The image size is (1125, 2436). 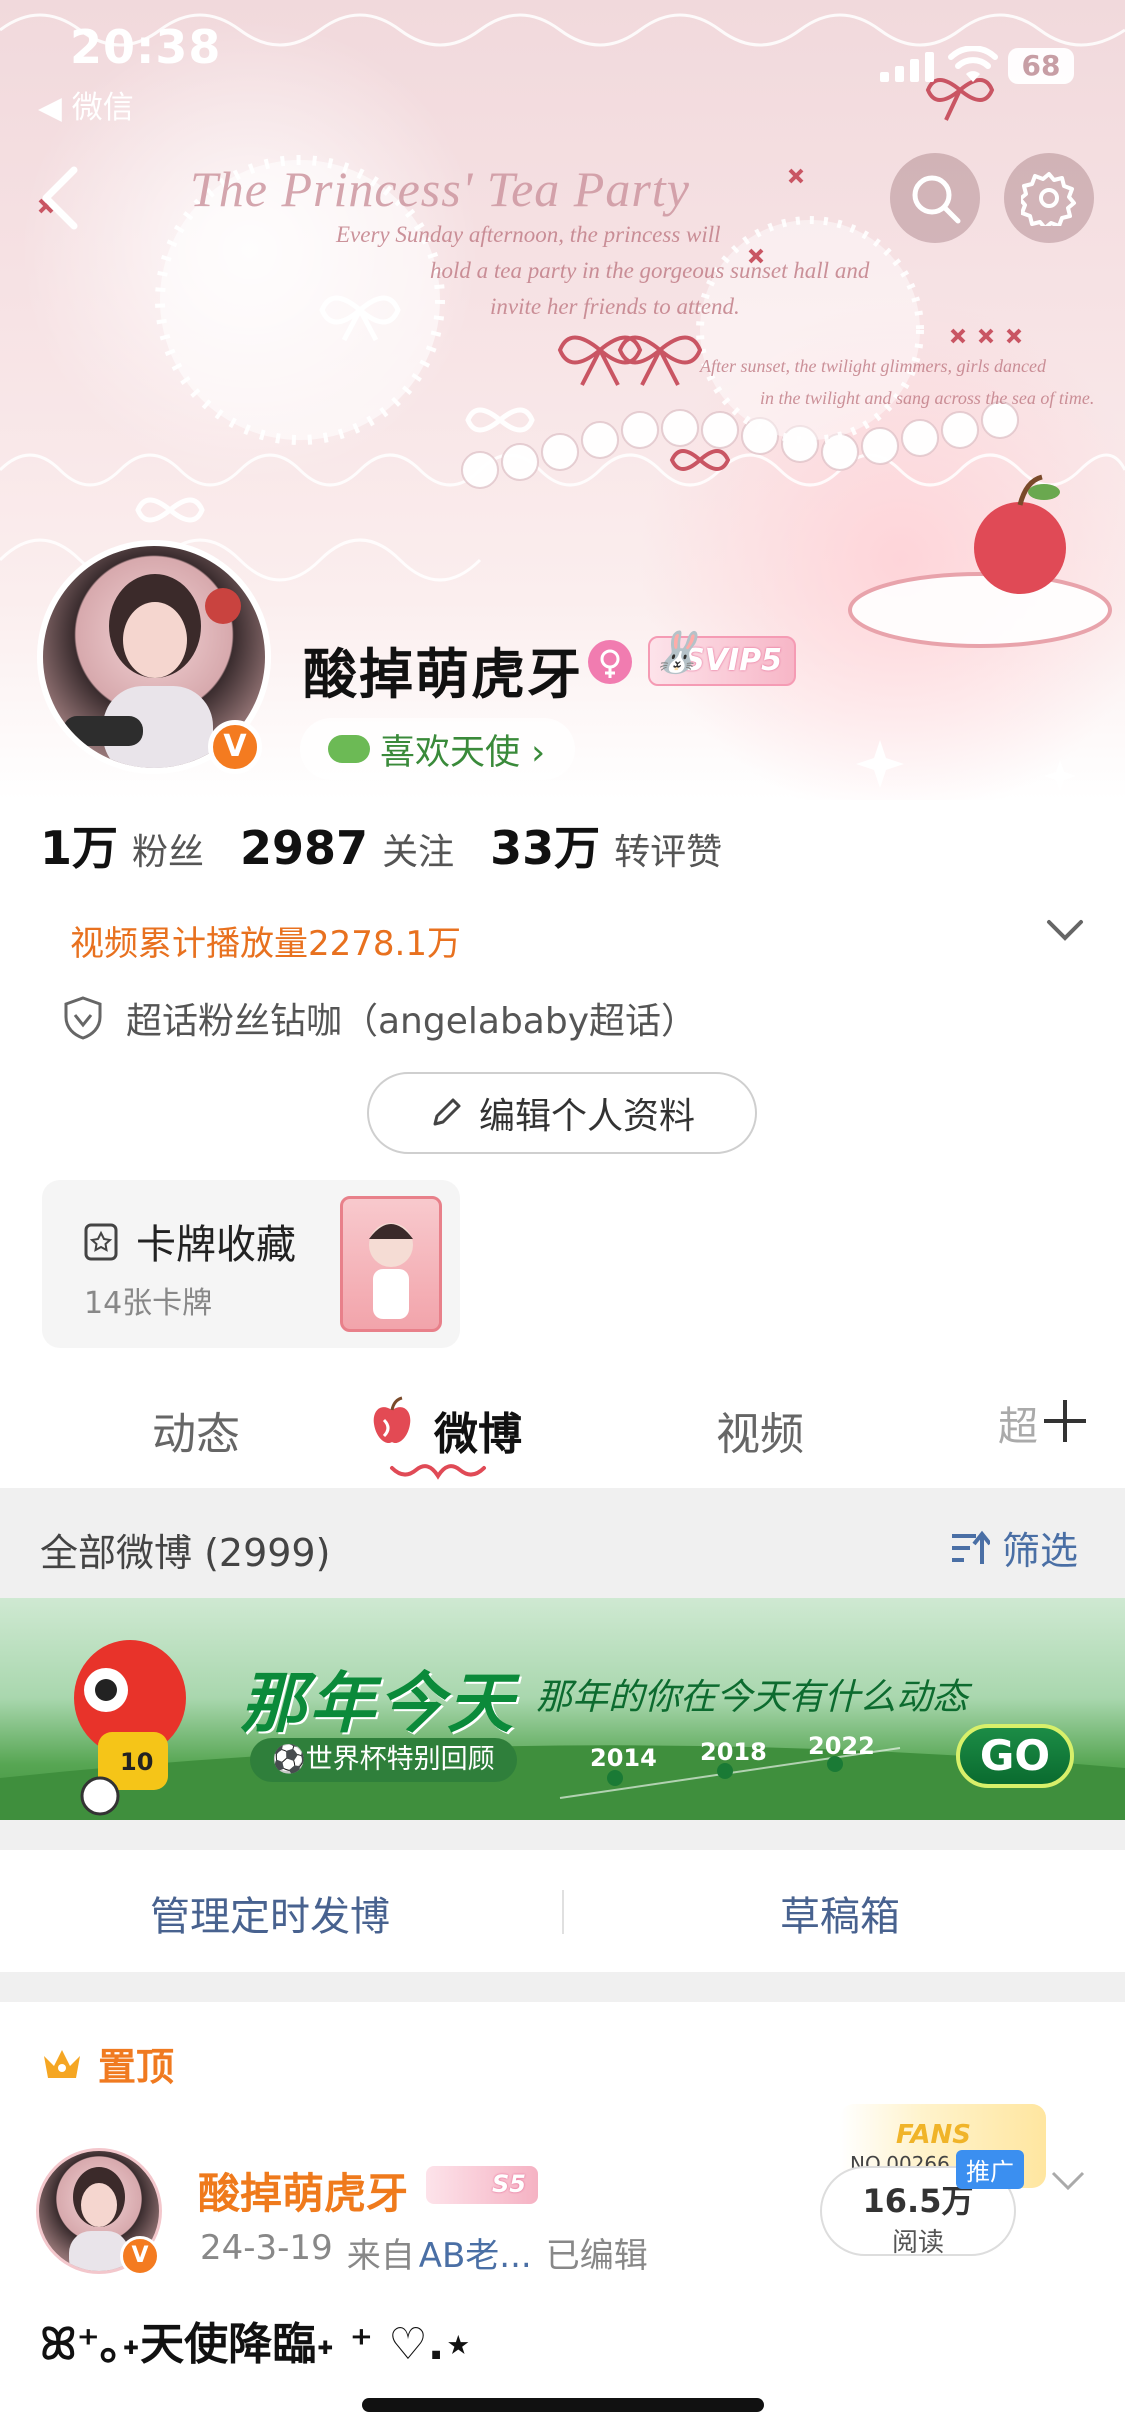 I want to click on fans-label: FANS, so click(x=934, y=2135).